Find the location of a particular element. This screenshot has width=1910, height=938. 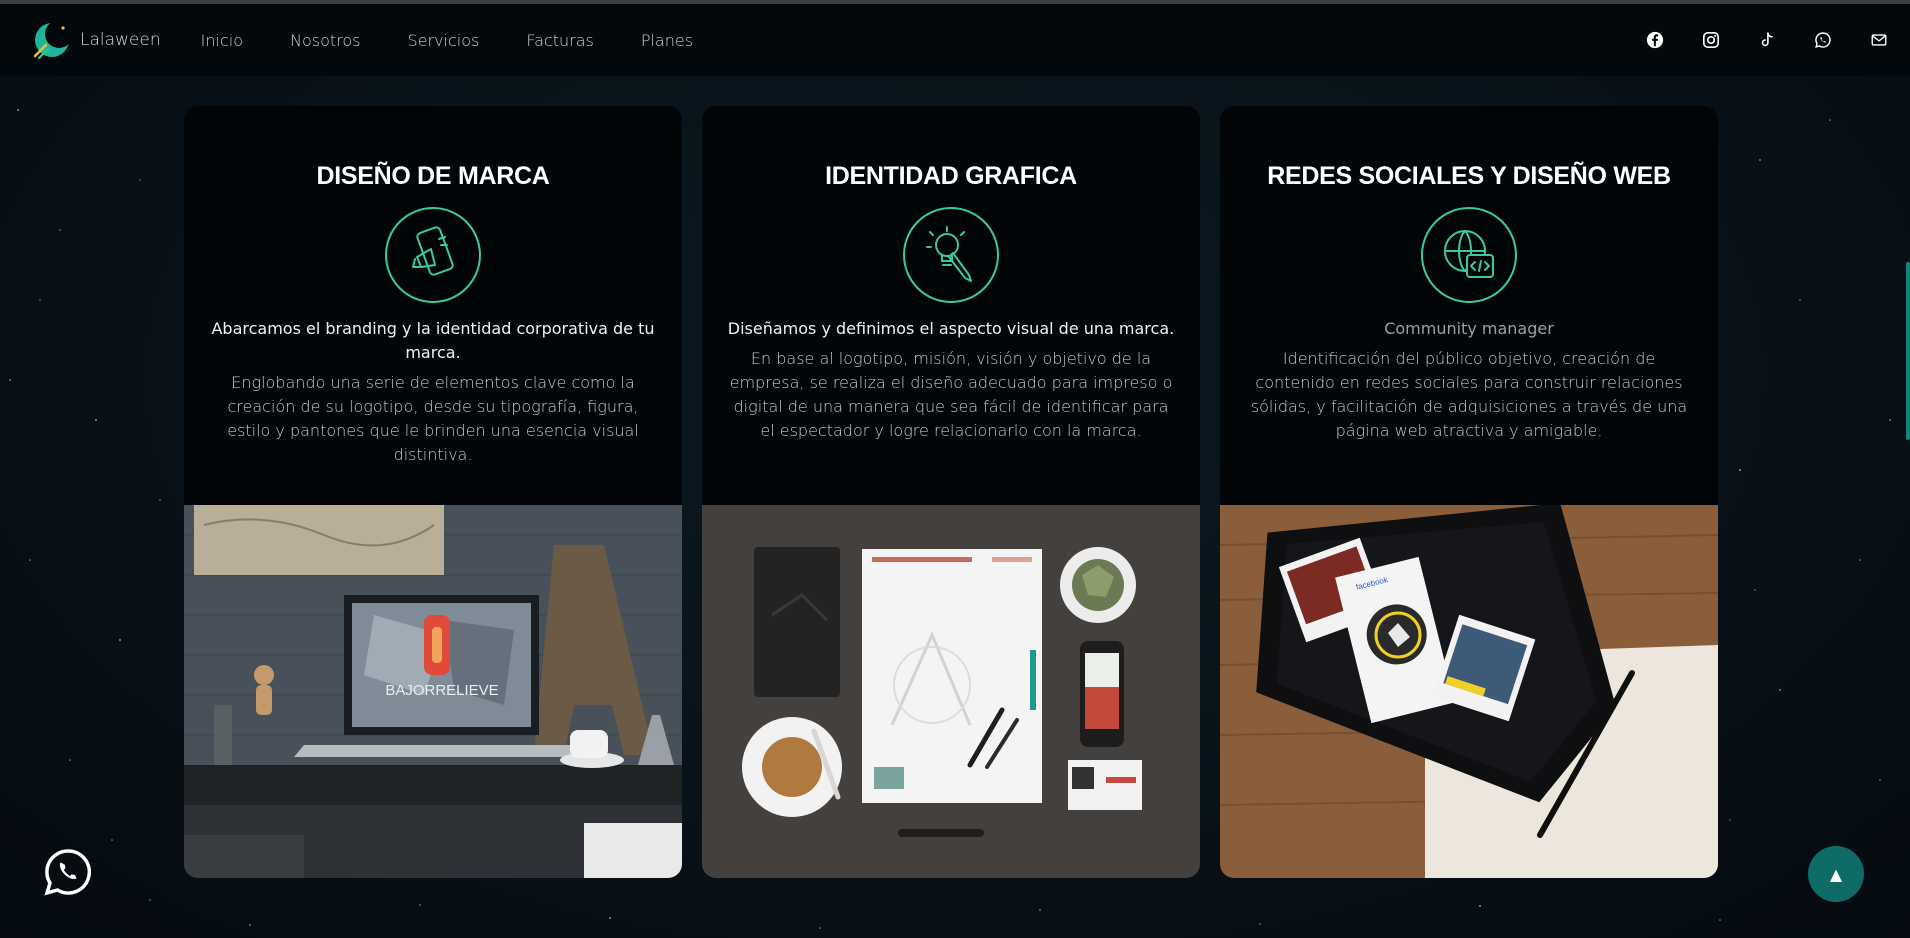

social-links is located at coordinates (1759, 40).